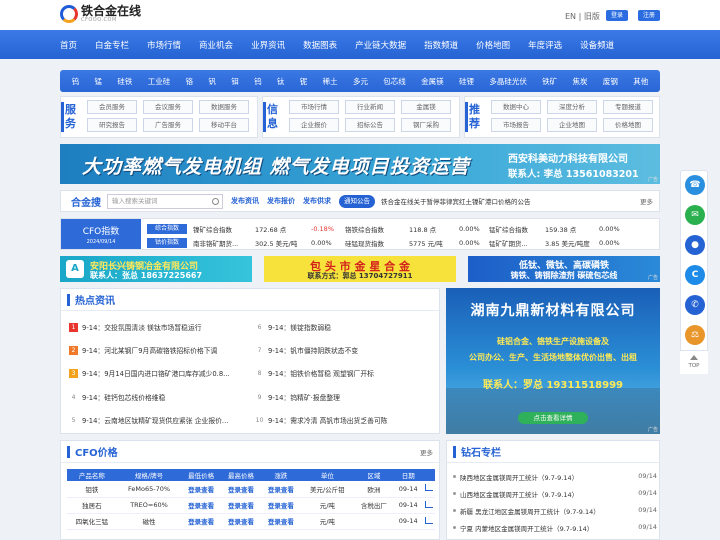 The width and height of the screenshot is (720, 540). I want to click on category-item: 锰, so click(99, 81).